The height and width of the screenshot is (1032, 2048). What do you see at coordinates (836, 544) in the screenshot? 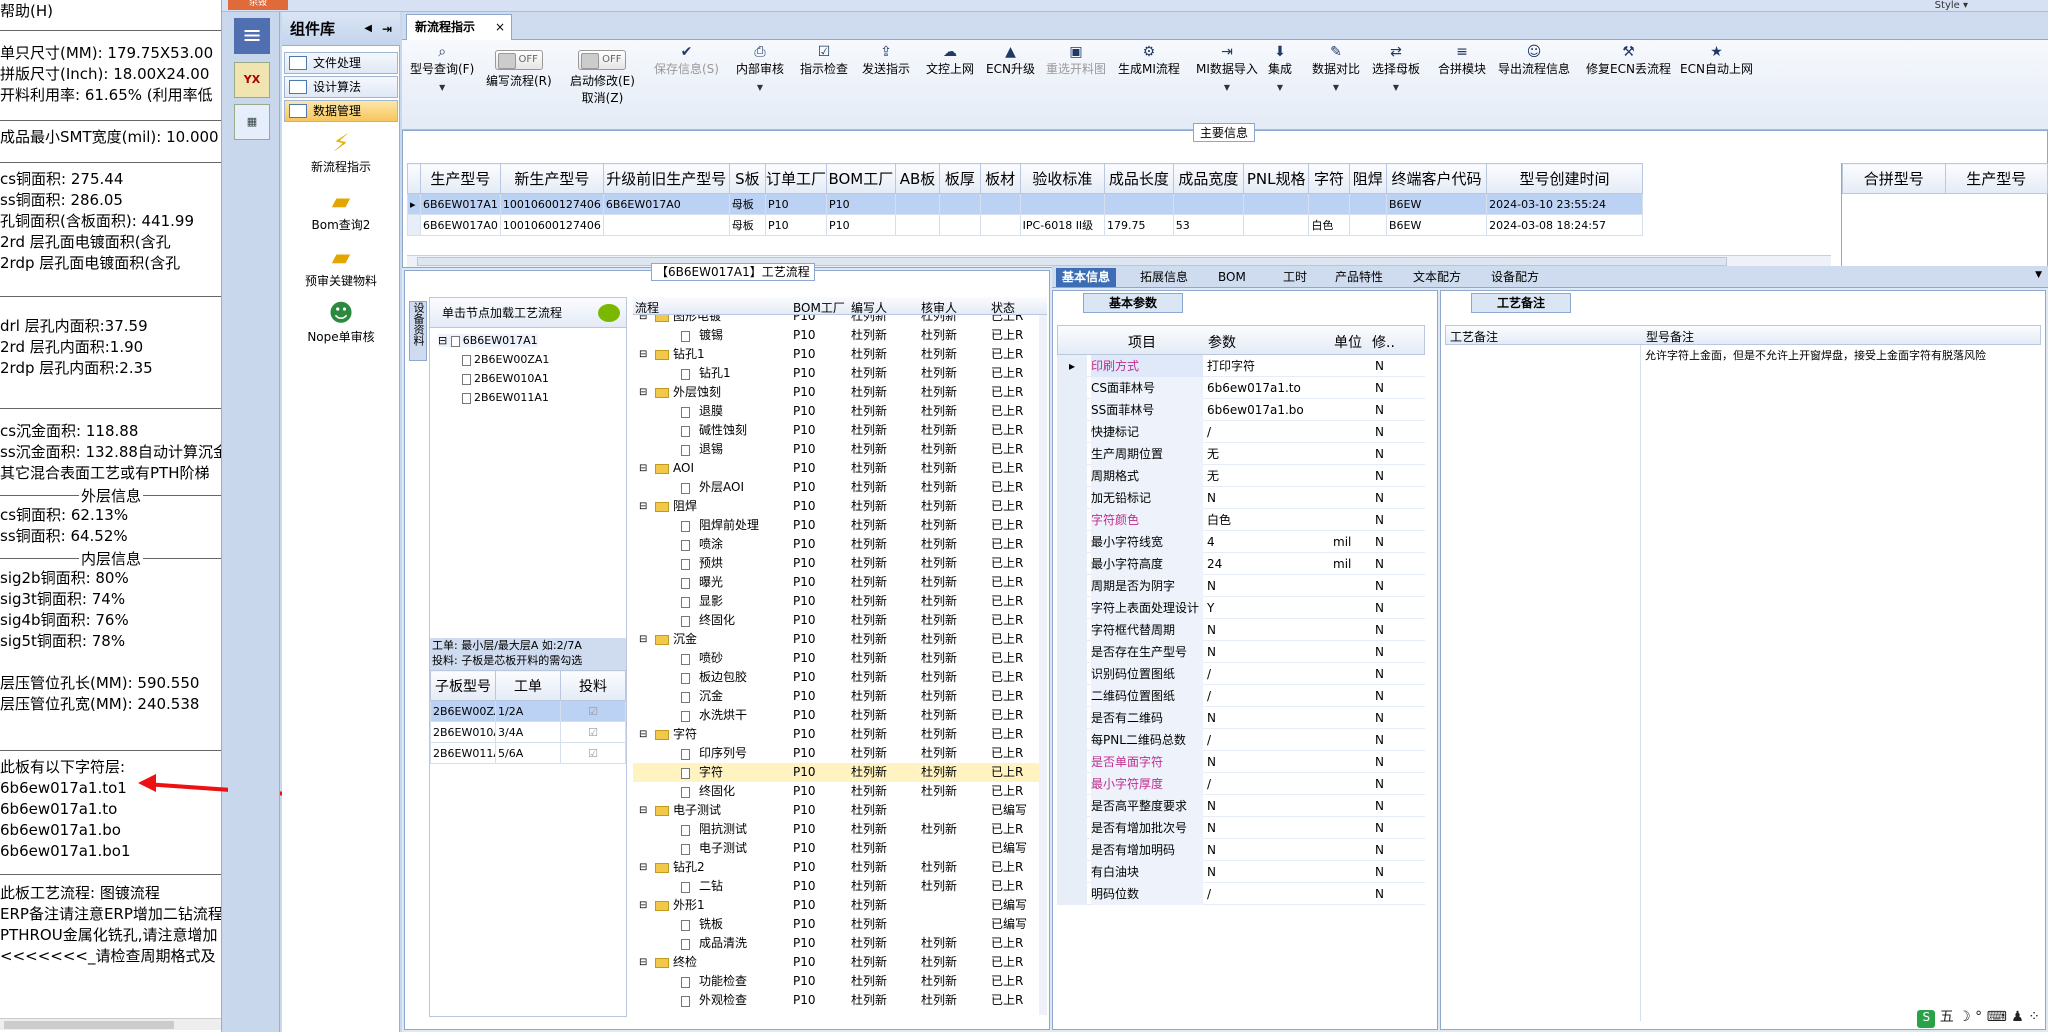
I see `flow-row: 喷涂 P10 杜列新 杜列新 已上R` at bounding box center [836, 544].